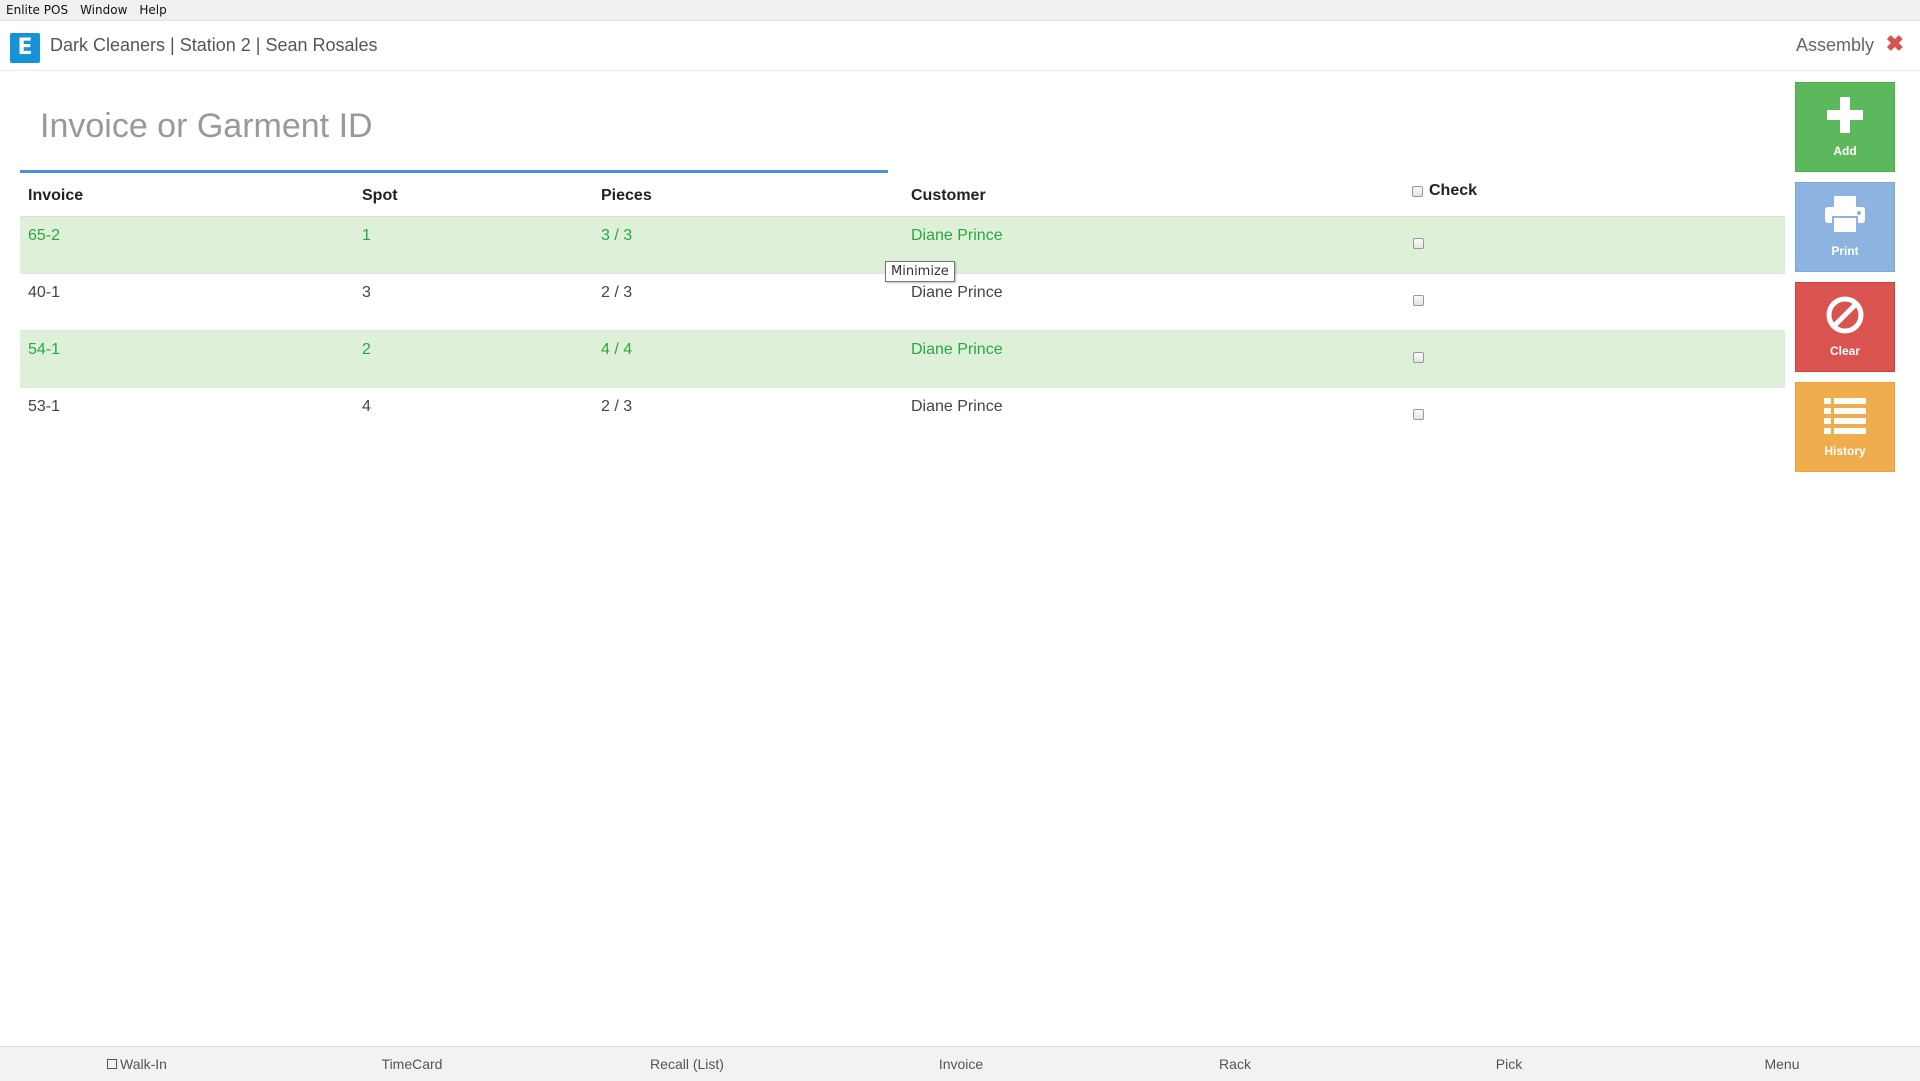  What do you see at coordinates (920, 271) in the screenshot?
I see `minimize-tooltip: Minimize` at bounding box center [920, 271].